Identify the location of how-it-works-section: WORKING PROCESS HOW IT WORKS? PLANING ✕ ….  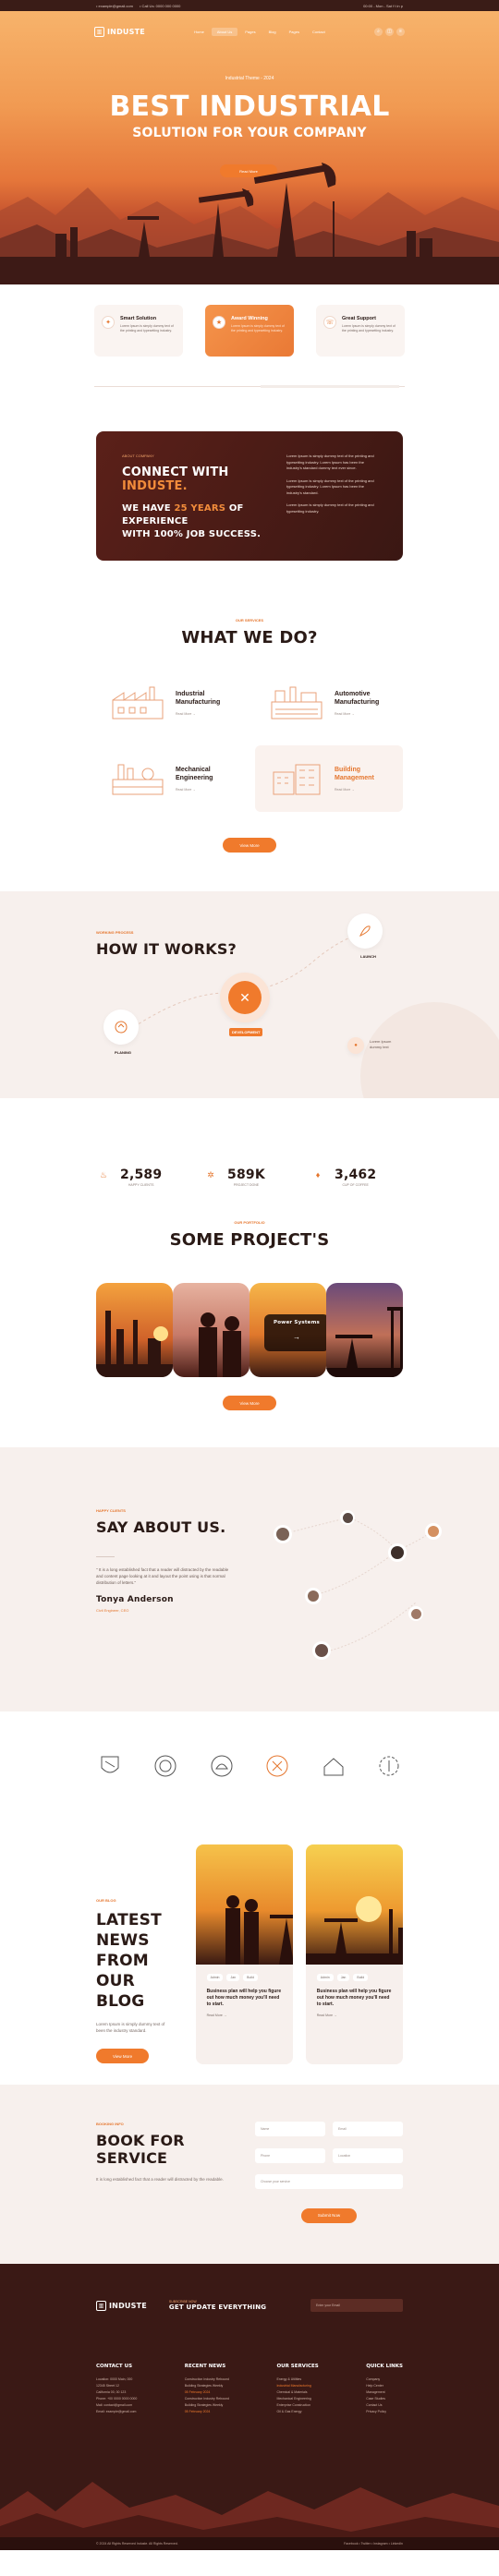
(249, 994).